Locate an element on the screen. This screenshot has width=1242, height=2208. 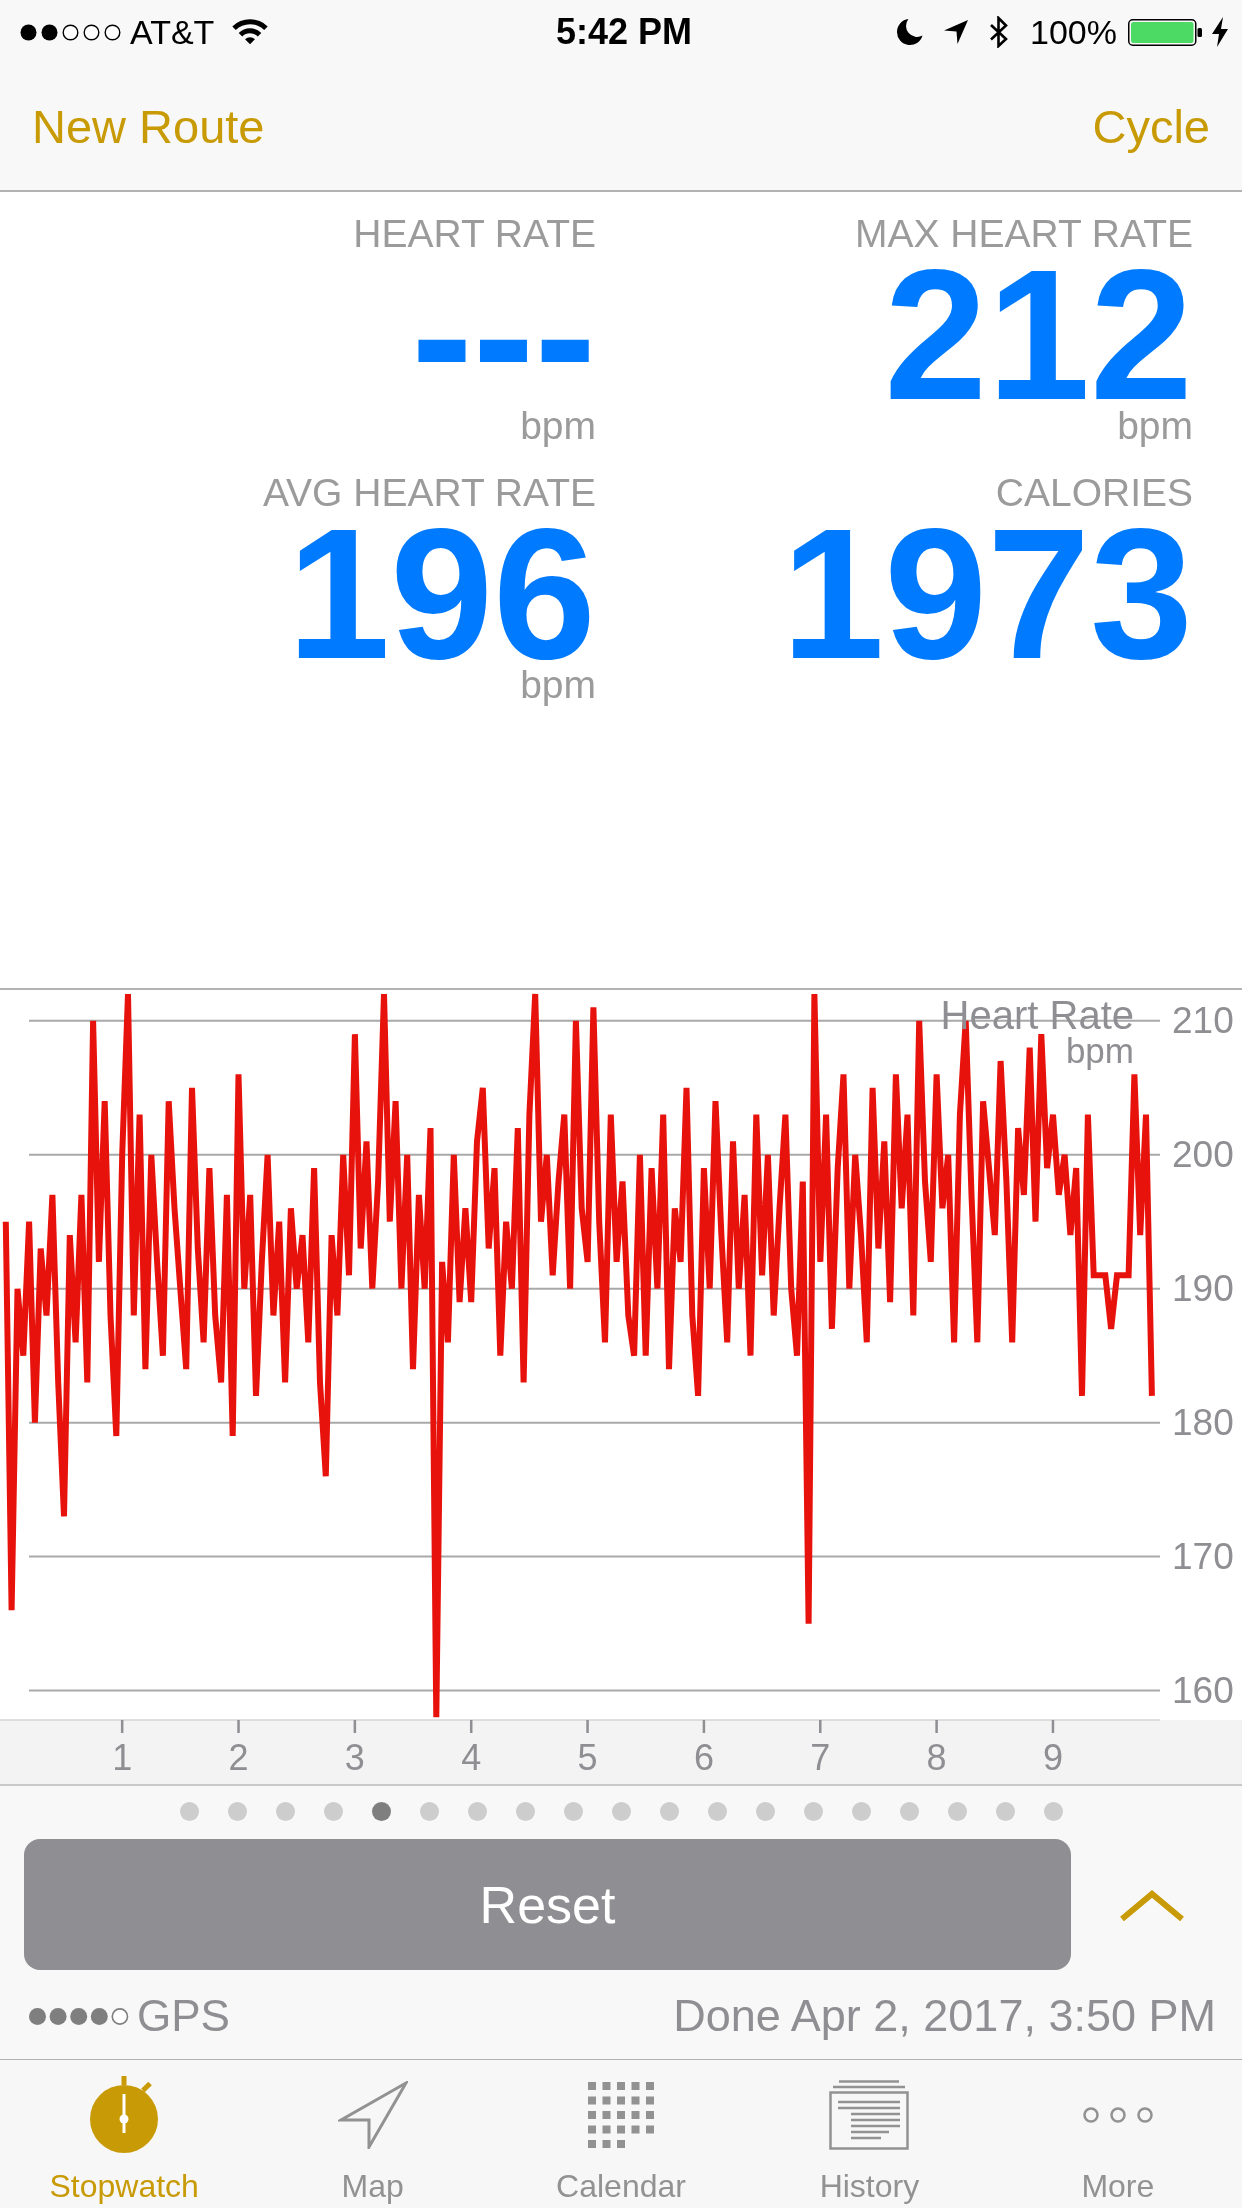
calendar-icon is located at coordinates (621, 2115).